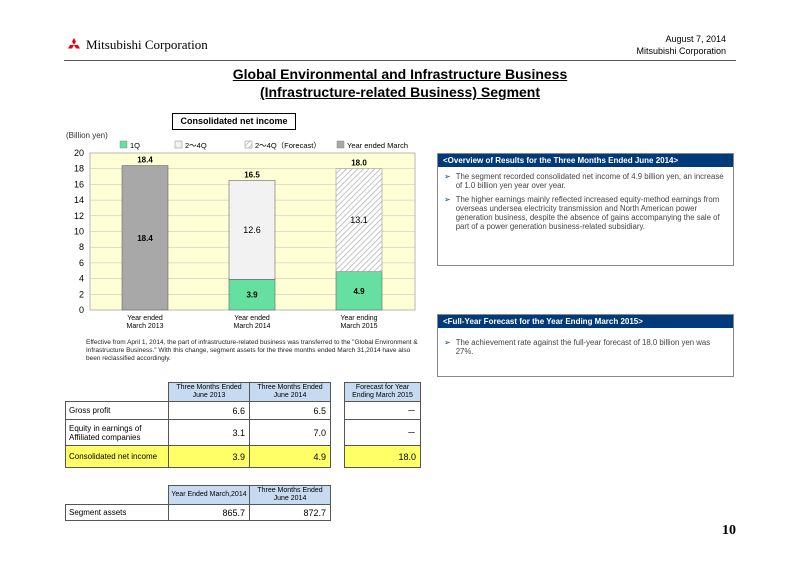 This screenshot has width=800, height=566. I want to click on report-date: August 7, 2014, so click(695, 39).